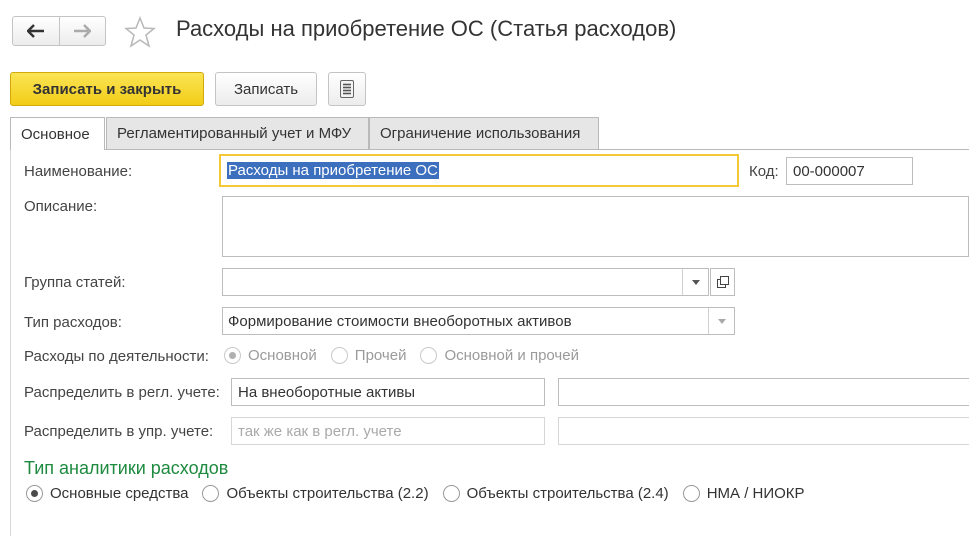  Describe the element at coordinates (511, 355) in the screenshot. I see `radio-label: Основной и прочей` at that location.